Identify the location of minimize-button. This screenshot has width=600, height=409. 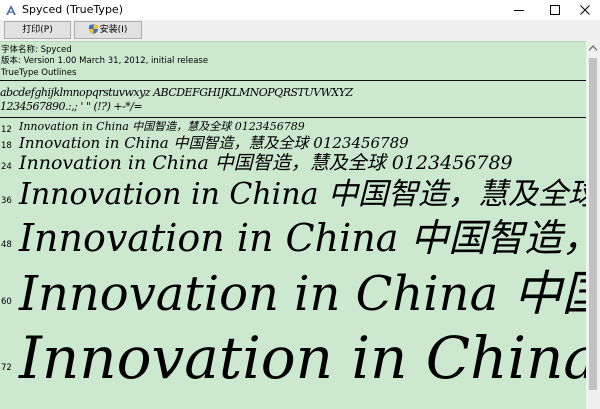
(519, 10).